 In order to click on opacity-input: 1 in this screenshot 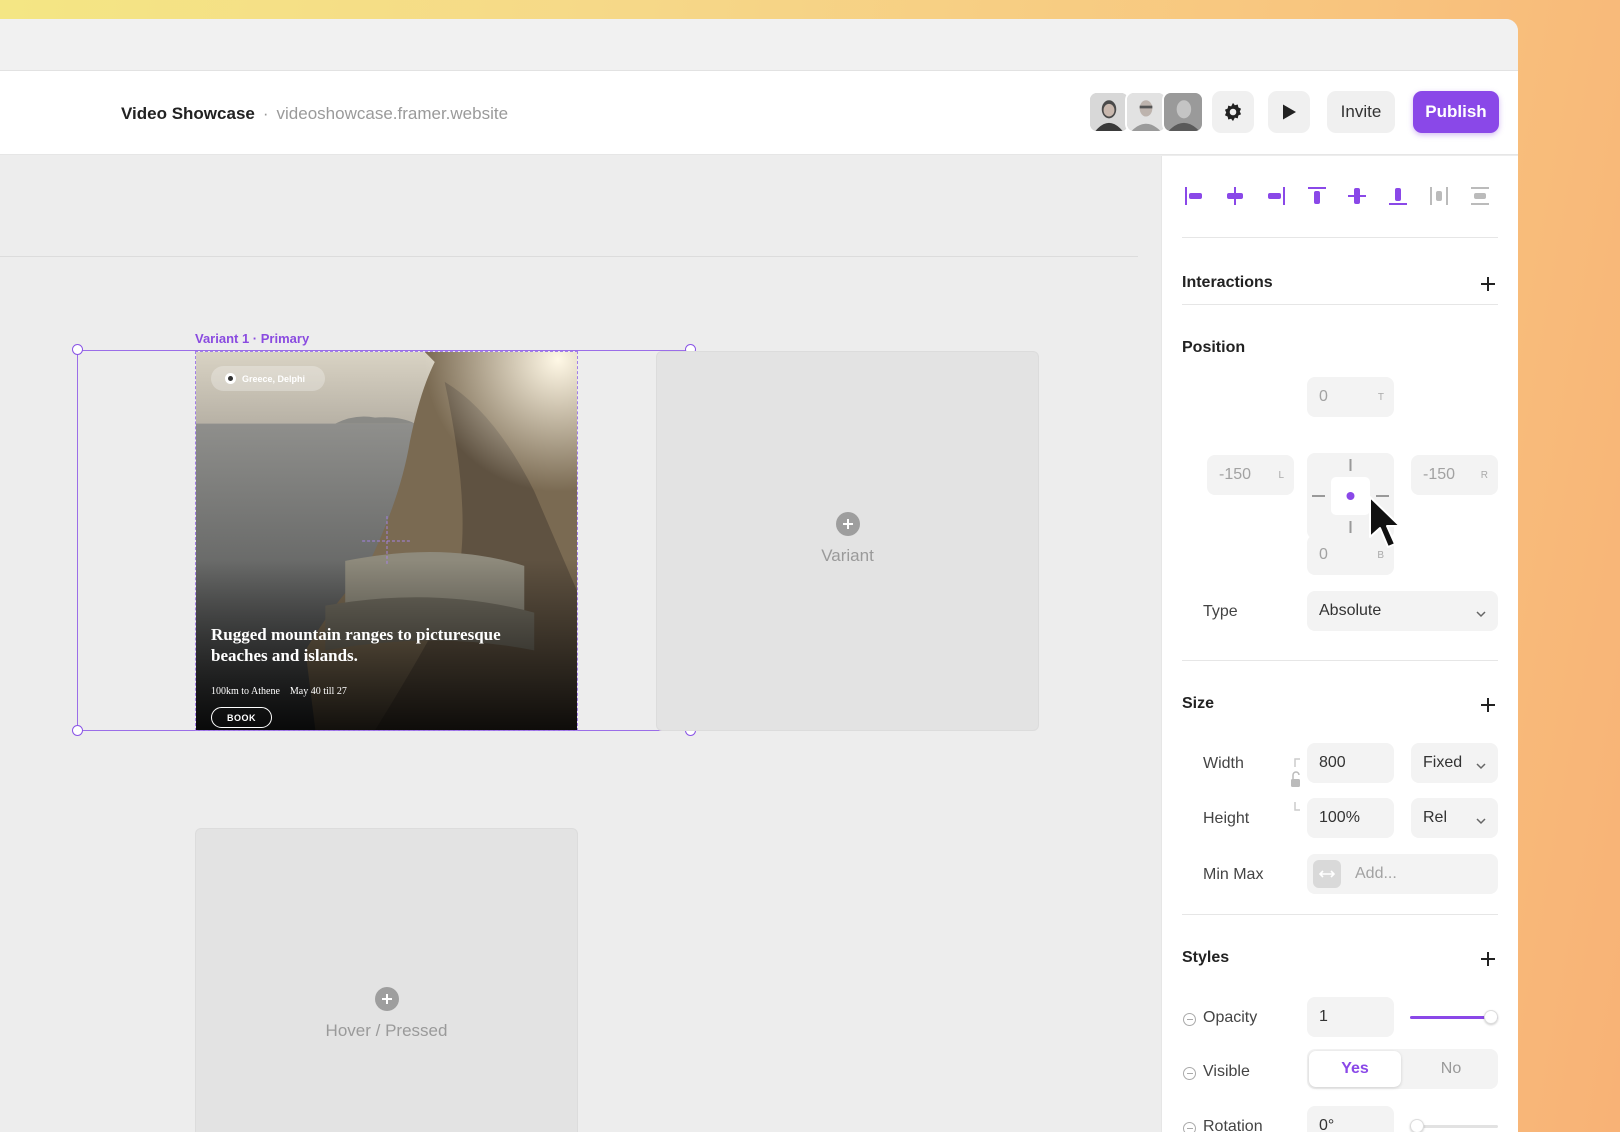, I will do `click(1350, 1017)`.